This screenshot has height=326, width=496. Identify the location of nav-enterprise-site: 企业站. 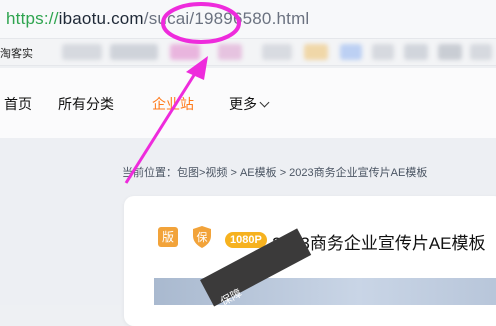
(173, 104).